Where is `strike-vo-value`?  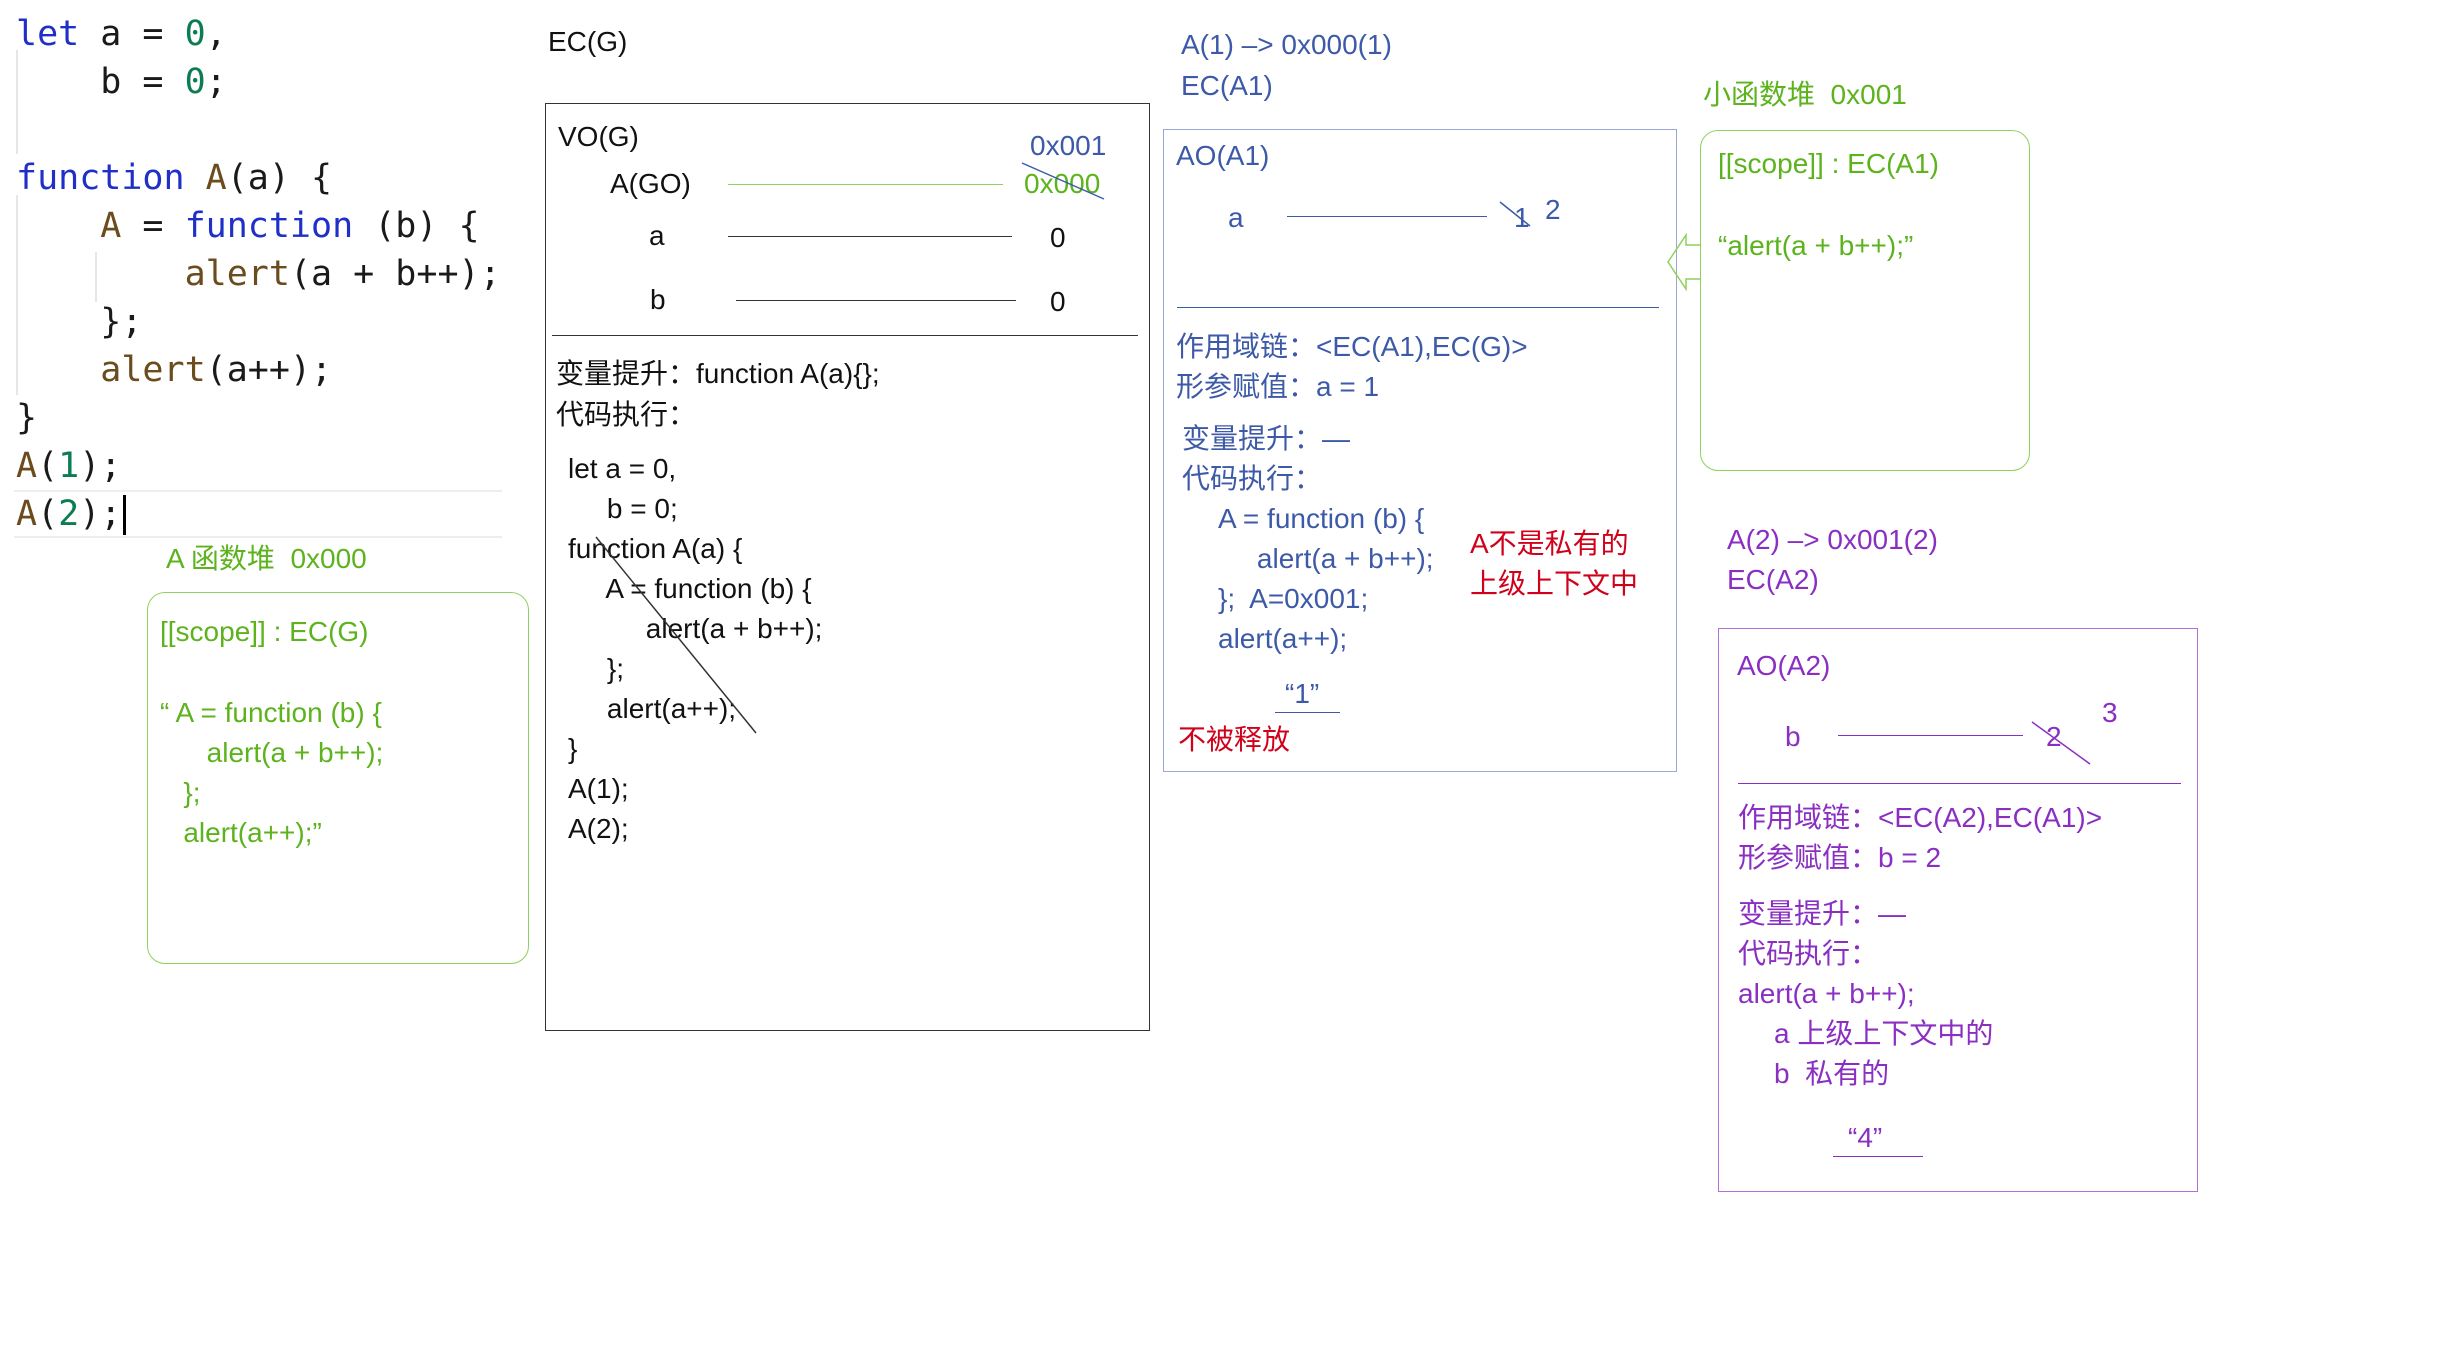
strike-vo-value is located at coordinates (1063, 181).